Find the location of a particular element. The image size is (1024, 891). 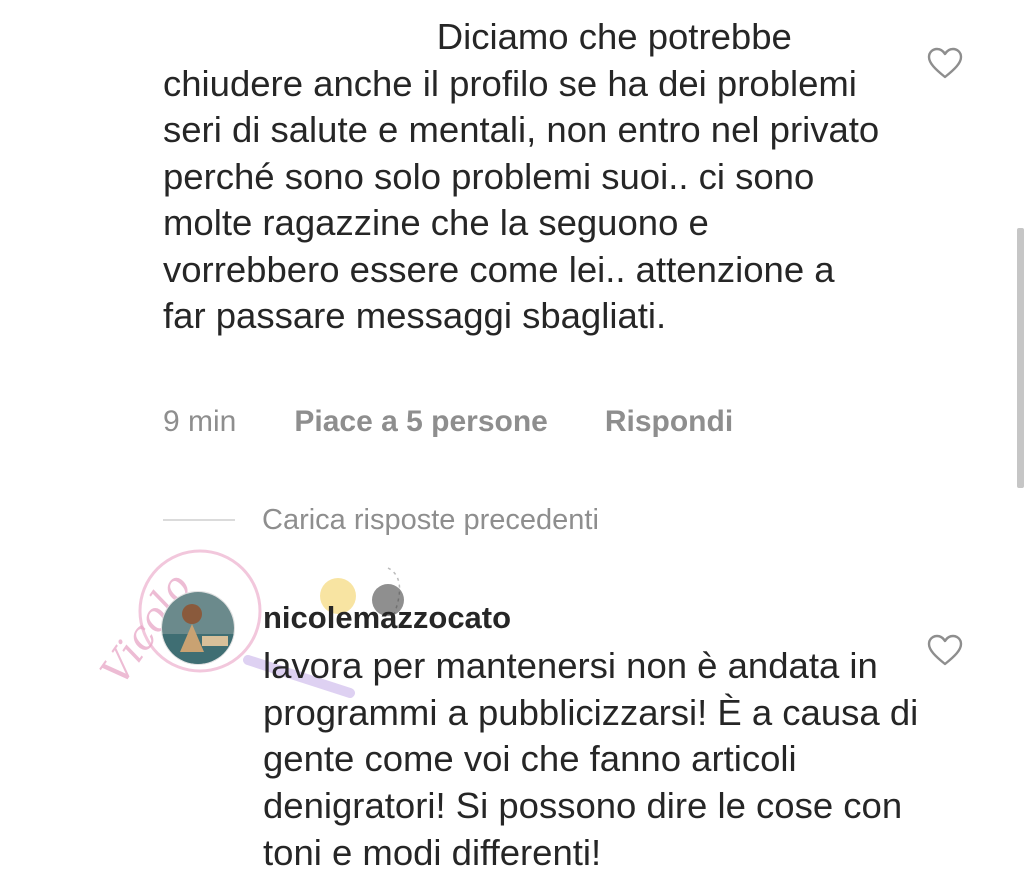

divider-line is located at coordinates (199, 520).